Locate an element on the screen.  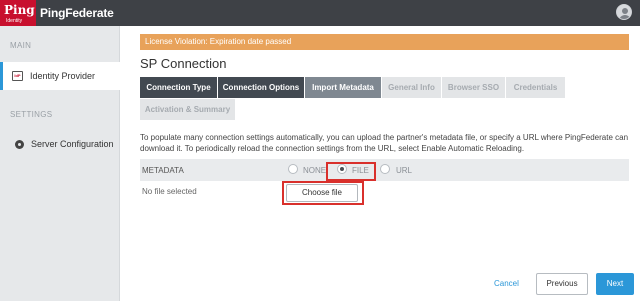
cancel-link: Cancel is located at coordinates (506, 283).